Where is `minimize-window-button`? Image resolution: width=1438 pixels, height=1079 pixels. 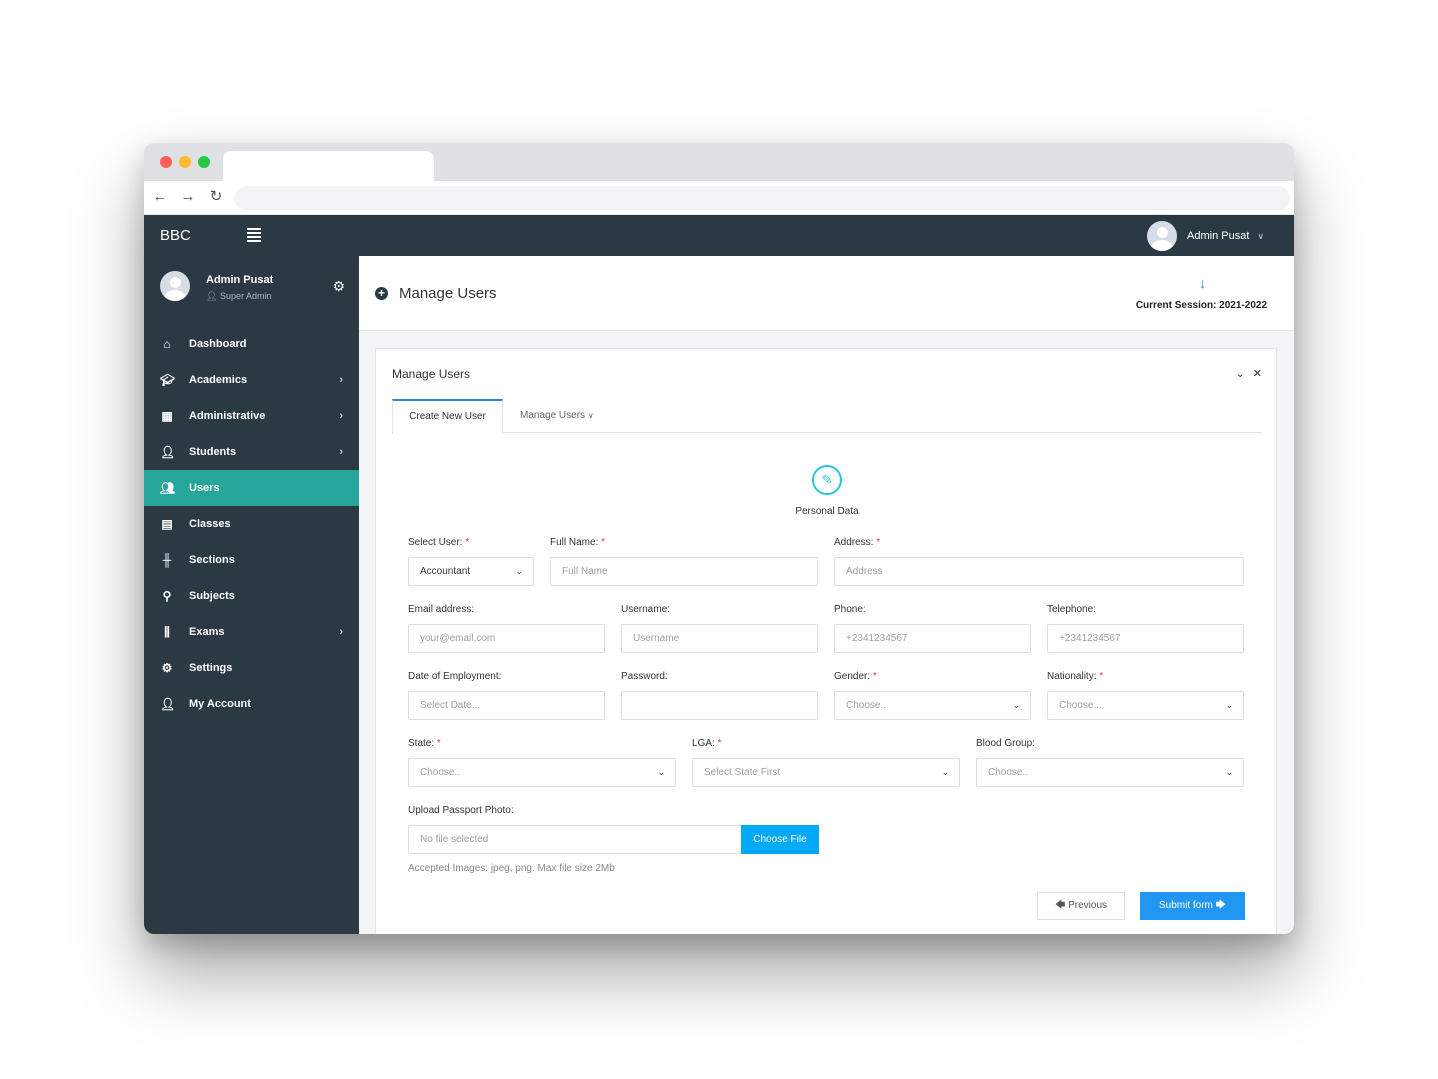 minimize-window-button is located at coordinates (185, 162).